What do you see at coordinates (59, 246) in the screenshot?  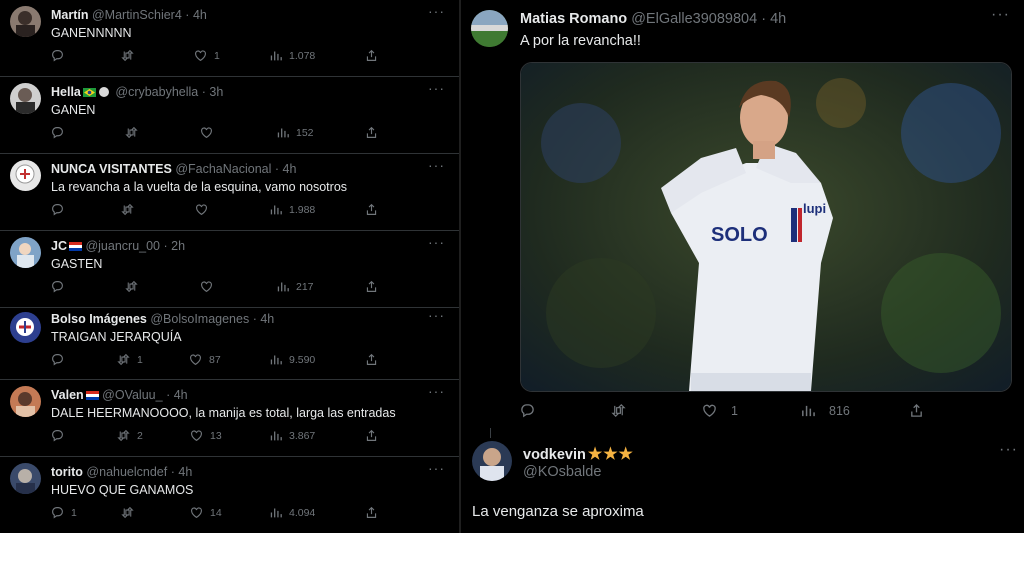 I see `author-name: JC` at bounding box center [59, 246].